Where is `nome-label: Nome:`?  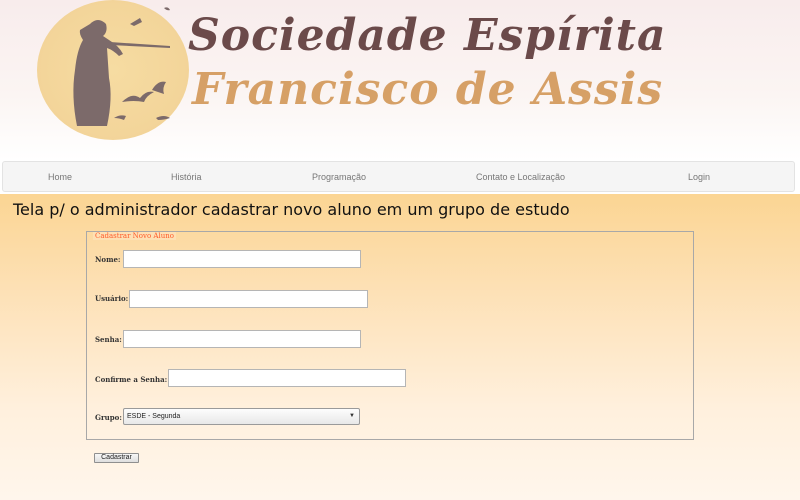
nome-label: Nome: is located at coordinates (108, 259).